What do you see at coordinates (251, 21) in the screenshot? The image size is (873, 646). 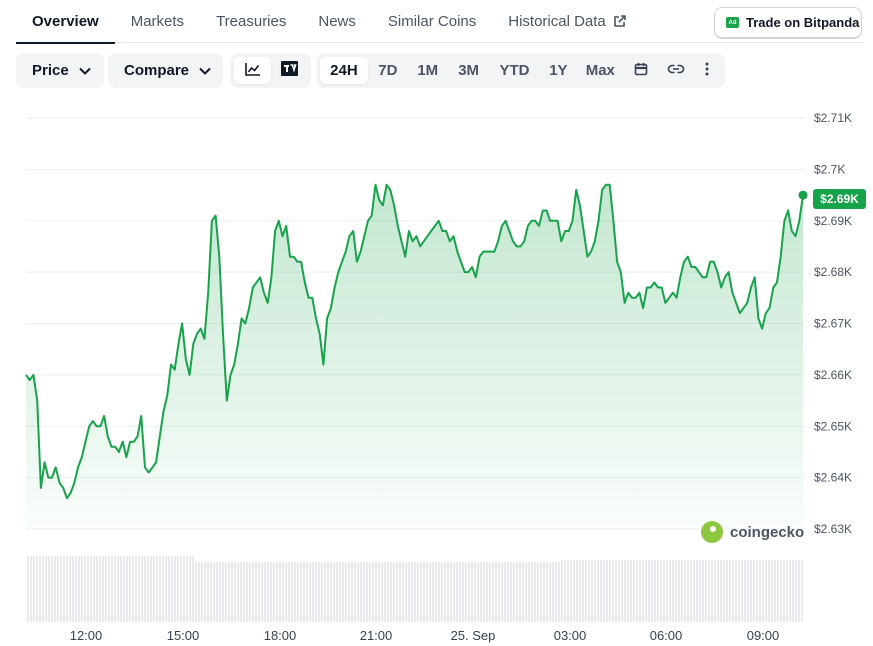 I see `tab-treasuries: Treasuries` at bounding box center [251, 21].